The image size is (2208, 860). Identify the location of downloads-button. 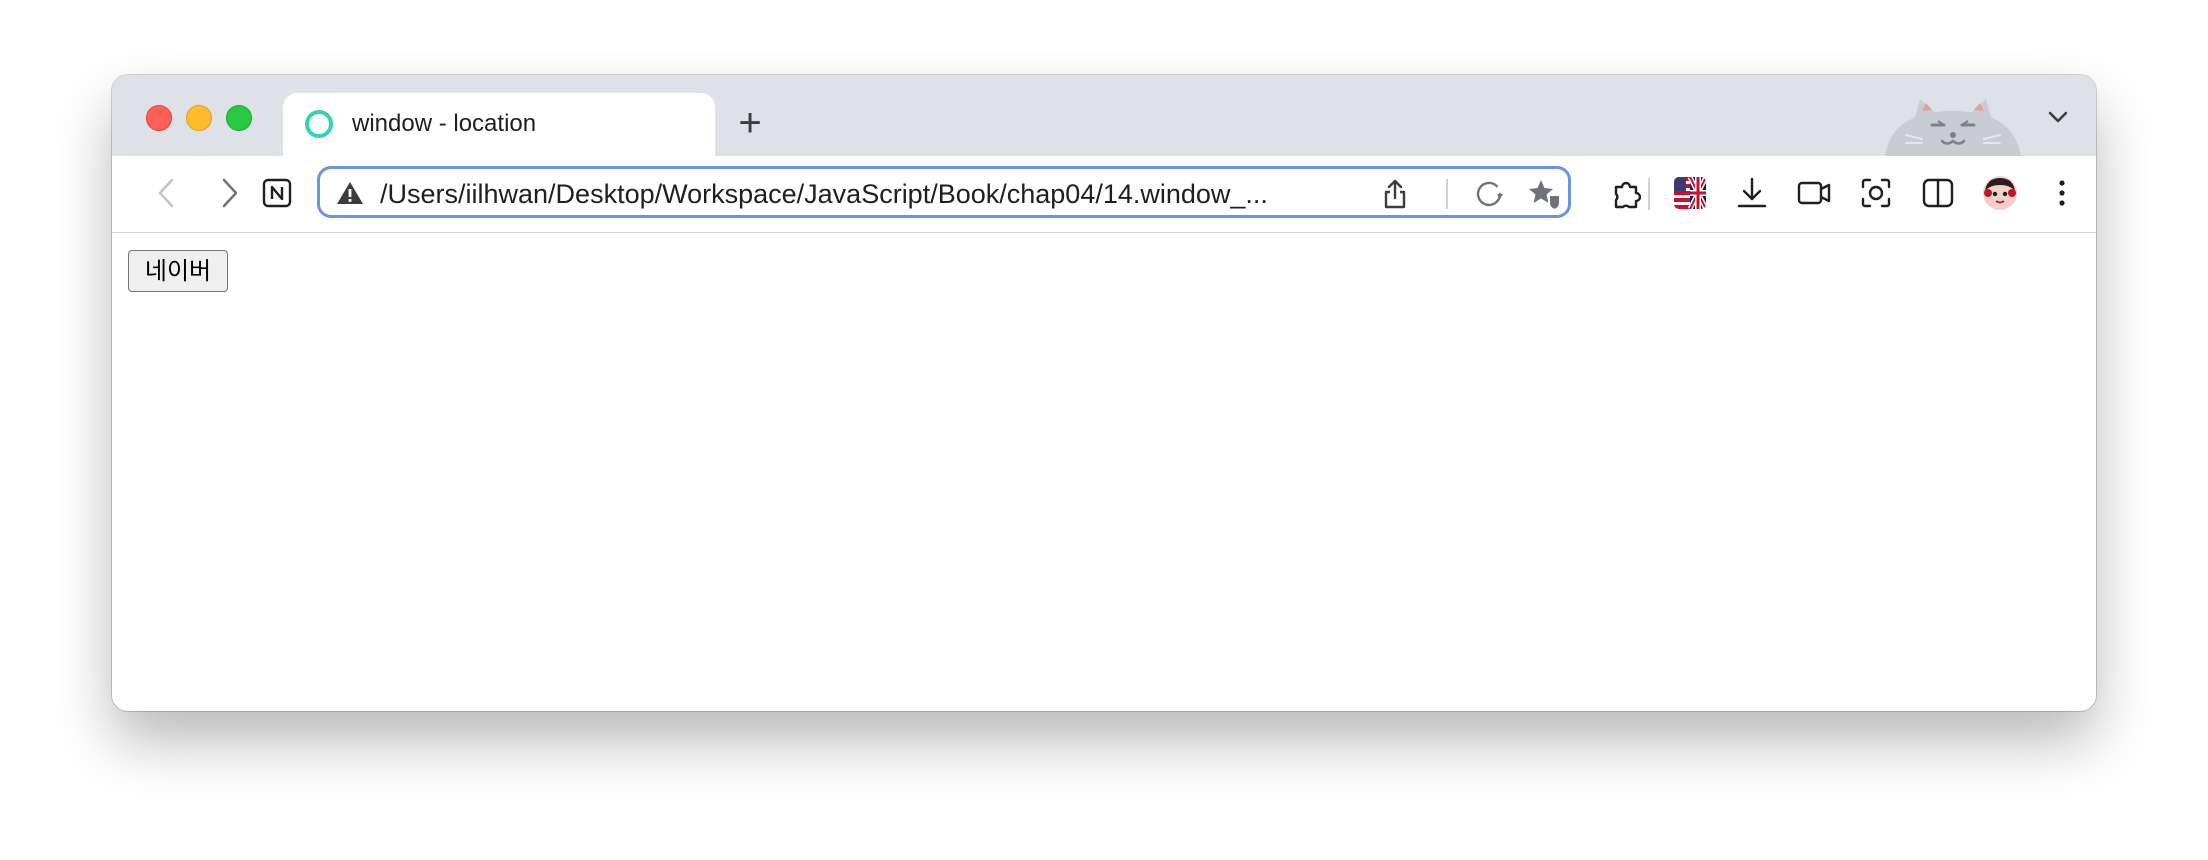
(1752, 193).